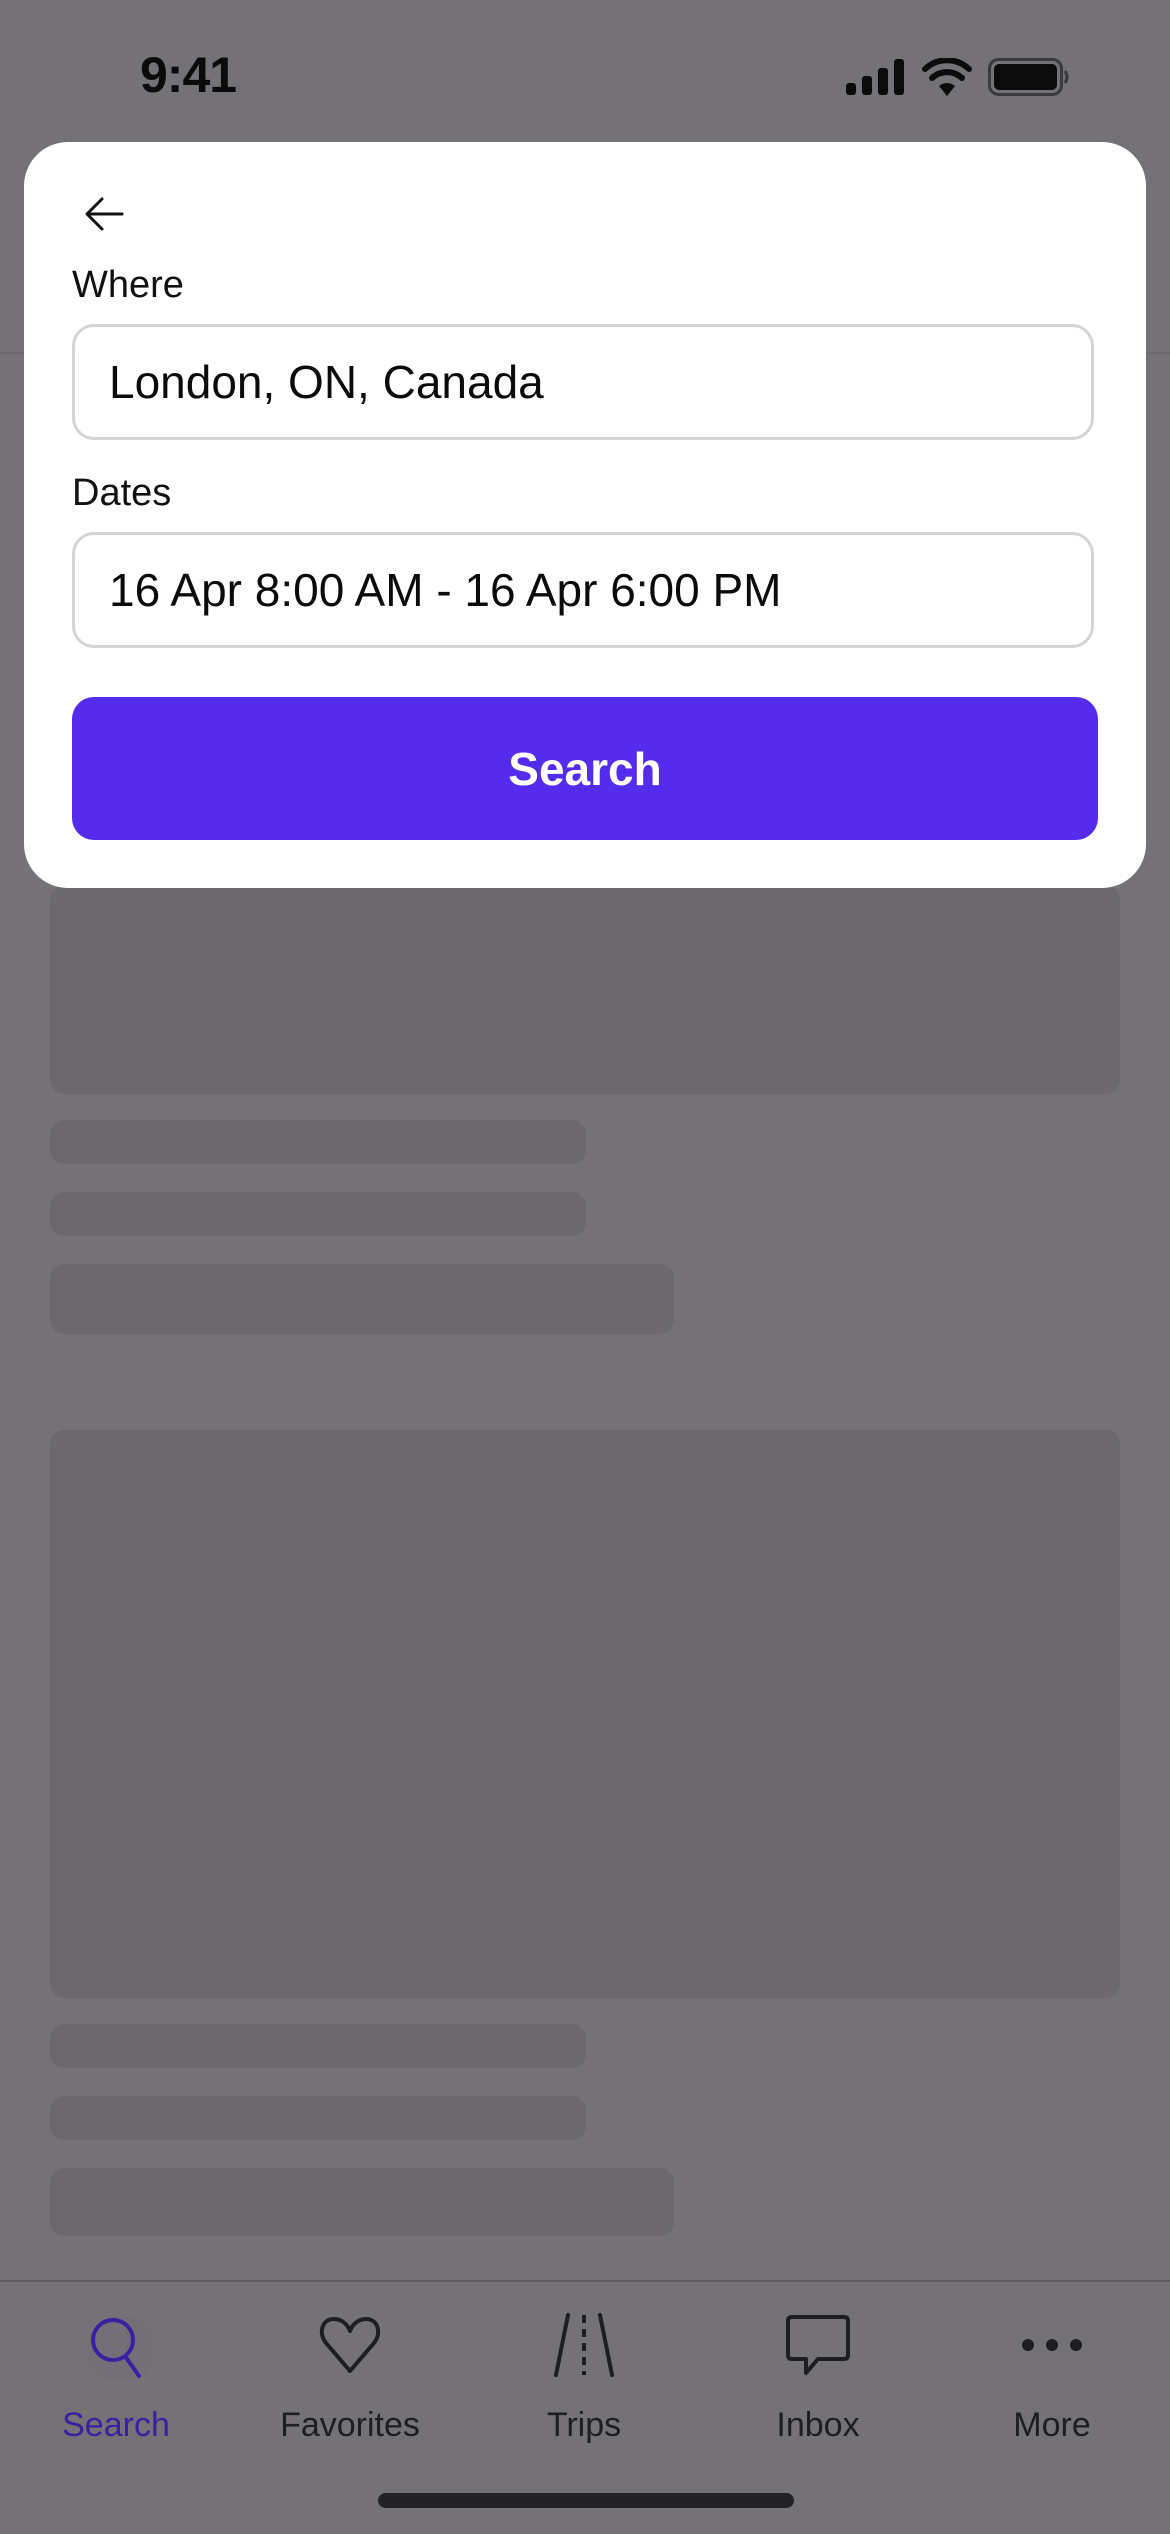 This screenshot has width=1170, height=2534. Describe the element at coordinates (818, 2345) in the screenshot. I see `chat-bubble-icon` at that location.